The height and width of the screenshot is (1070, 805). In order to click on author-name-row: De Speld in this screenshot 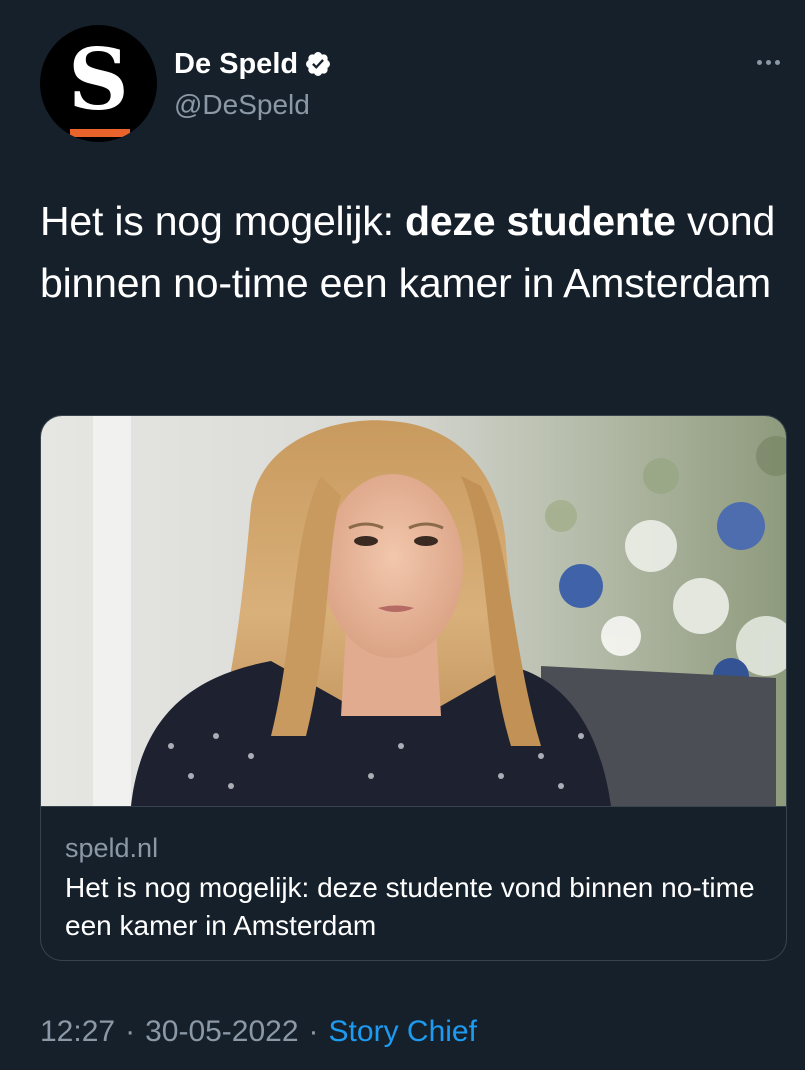, I will do `click(253, 64)`.